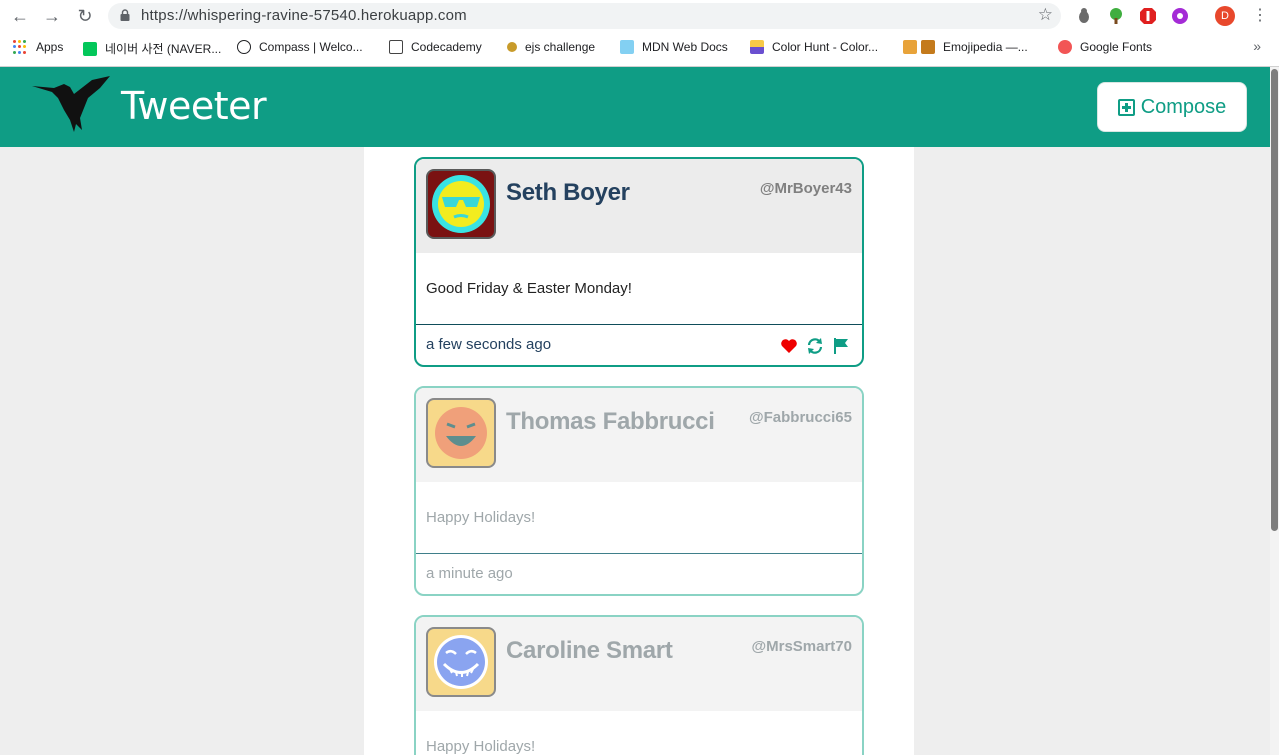 This screenshot has width=1279, height=755. What do you see at coordinates (1260, 16) in the screenshot?
I see `browser-menu-icon: ⋮` at bounding box center [1260, 16].